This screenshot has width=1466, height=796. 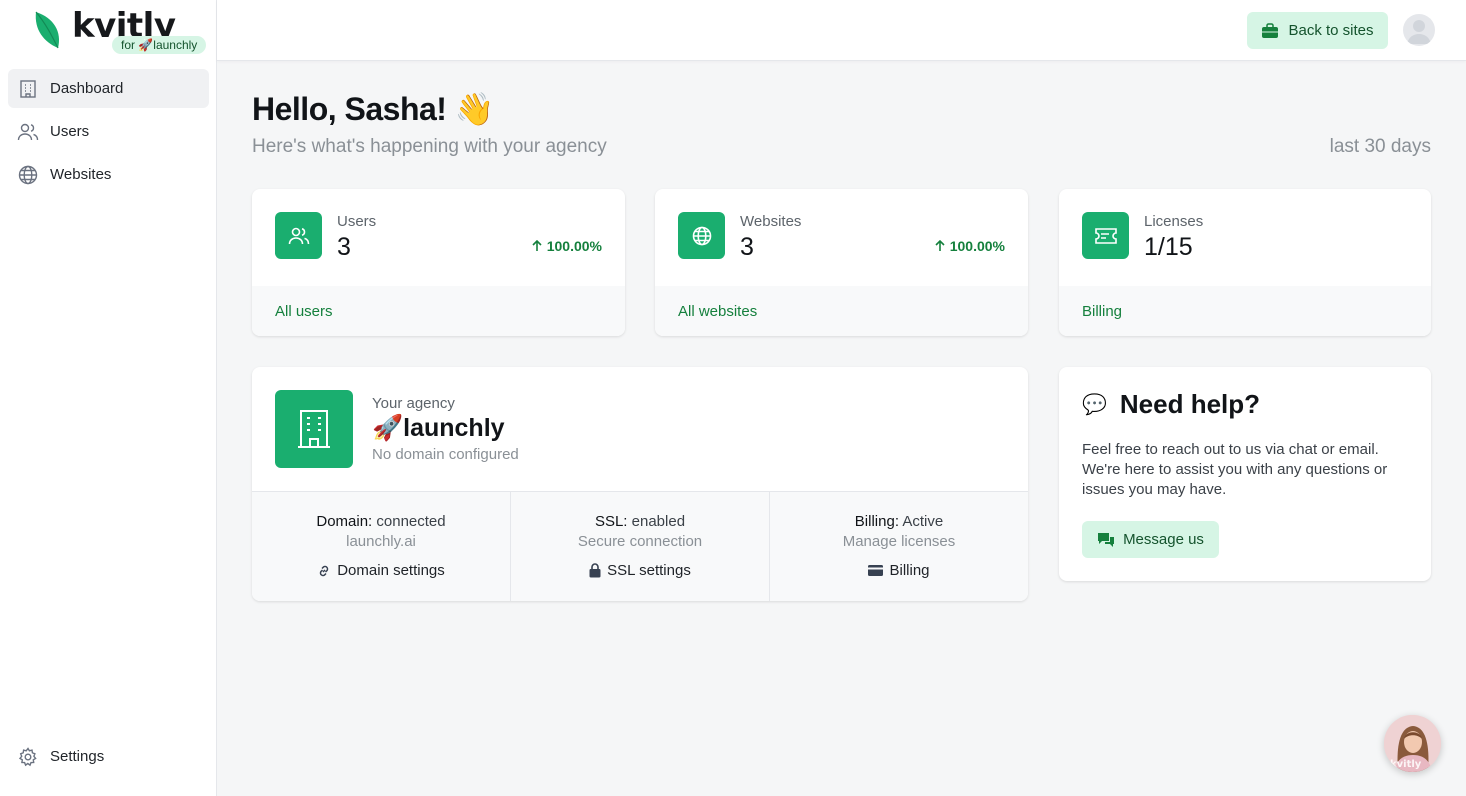 I want to click on sidebar-bottom: Settings, so click(x=108, y=758).